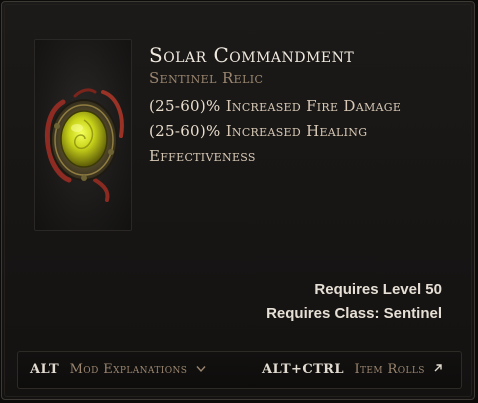  I want to click on item-rolls-hint: ALT+CTRL Item Rolls, so click(352, 370).